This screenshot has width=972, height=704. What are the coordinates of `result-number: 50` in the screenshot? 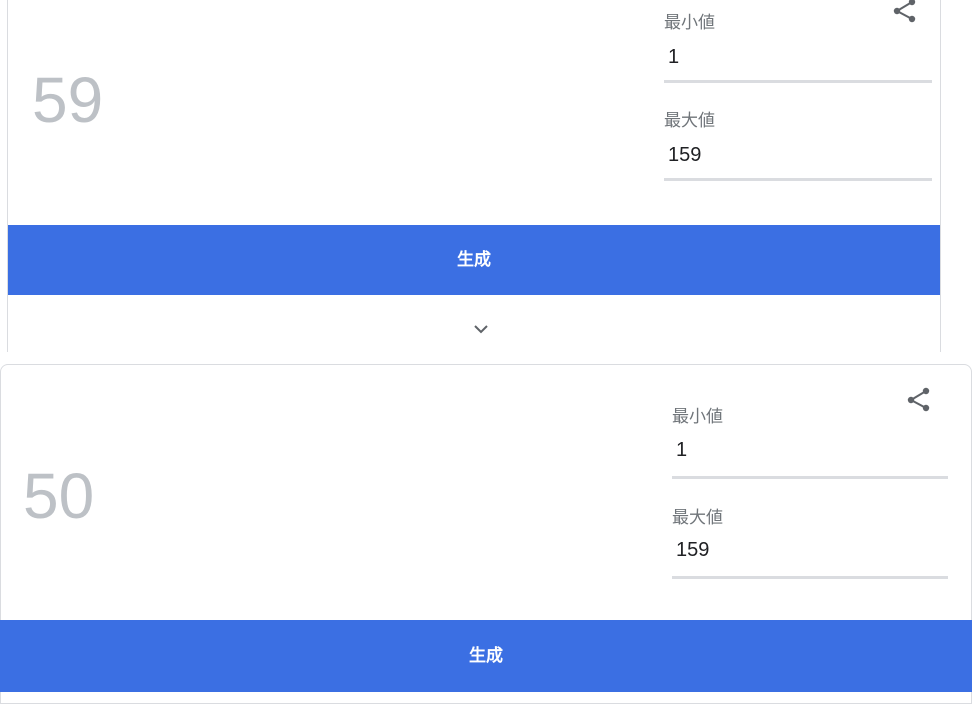 It's located at (59, 496).